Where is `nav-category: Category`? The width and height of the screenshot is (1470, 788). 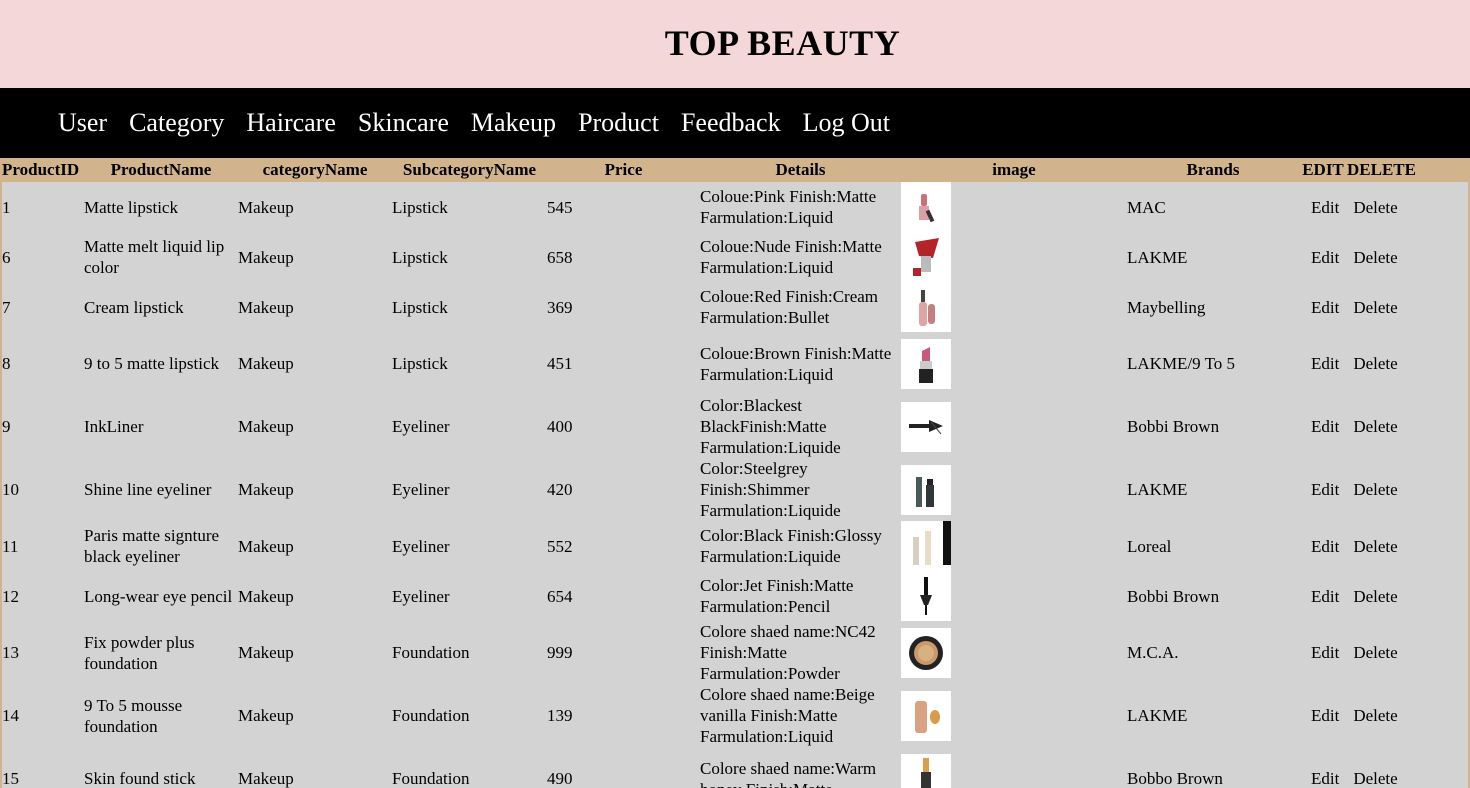 nav-category: Category is located at coordinates (176, 123).